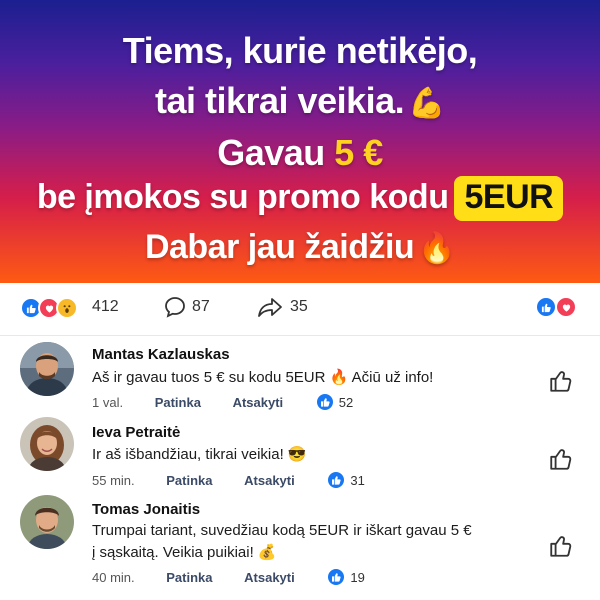 Image resolution: width=600 pixels, height=600 pixels. What do you see at coordinates (279, 100) in the screenshot?
I see `banner-line-2-text: tai tikrai veikia.` at bounding box center [279, 100].